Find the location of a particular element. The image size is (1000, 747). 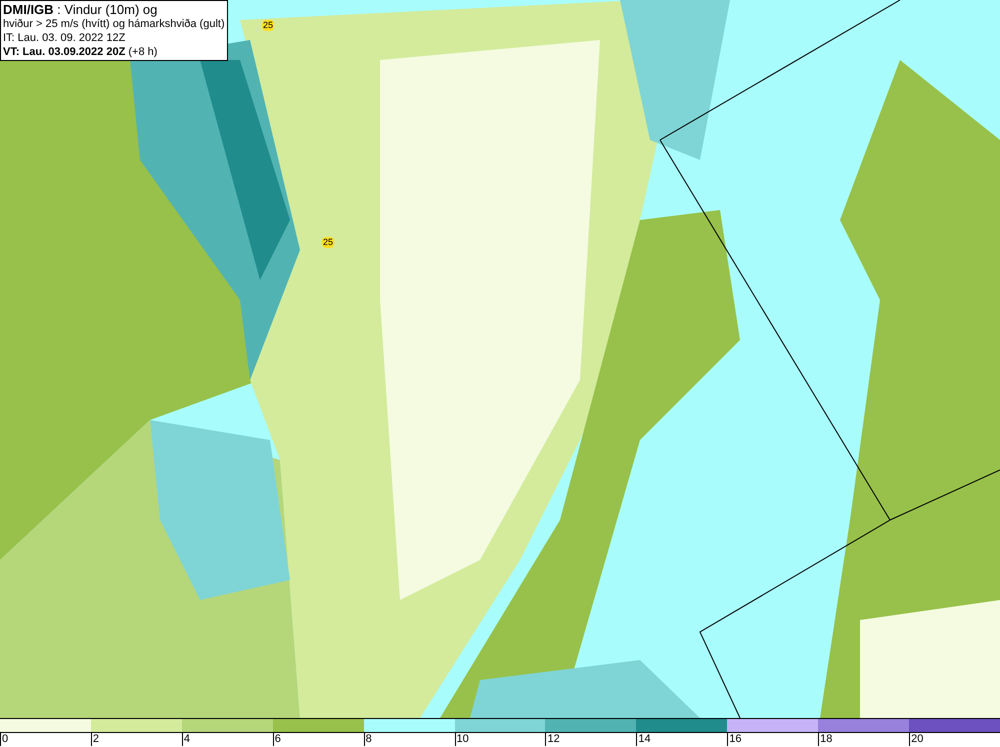

header-line: VT: Lau. 03.09.2022 20Z (+8 h) is located at coordinates (80, 52).